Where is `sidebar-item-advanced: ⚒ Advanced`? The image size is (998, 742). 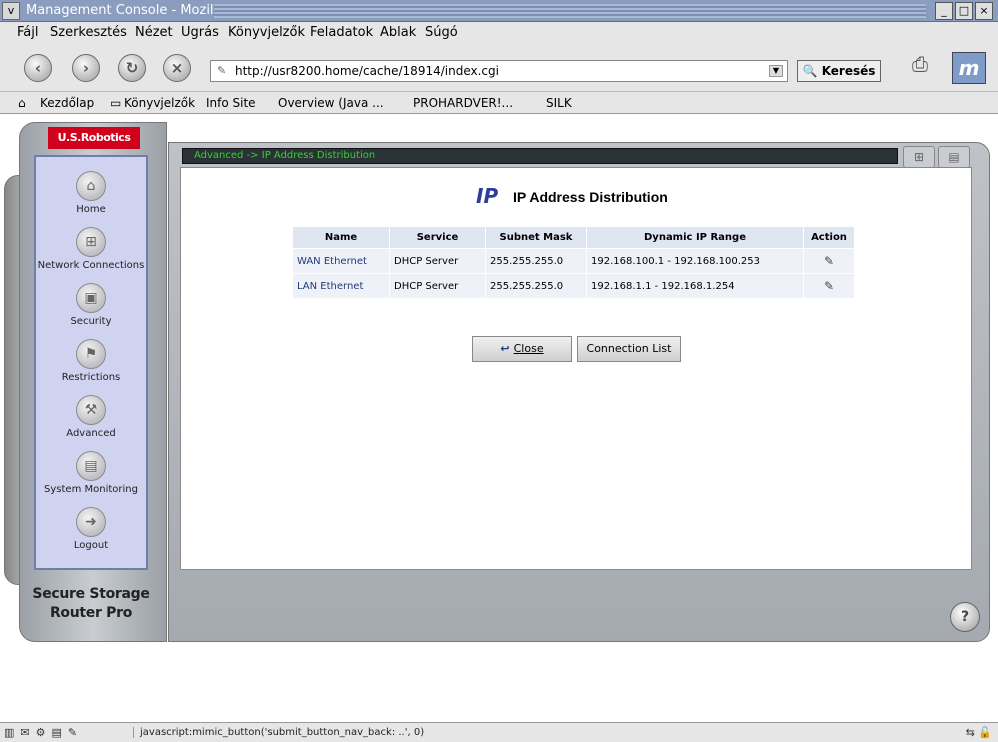 sidebar-item-advanced: ⚒ Advanced is located at coordinates (91, 417).